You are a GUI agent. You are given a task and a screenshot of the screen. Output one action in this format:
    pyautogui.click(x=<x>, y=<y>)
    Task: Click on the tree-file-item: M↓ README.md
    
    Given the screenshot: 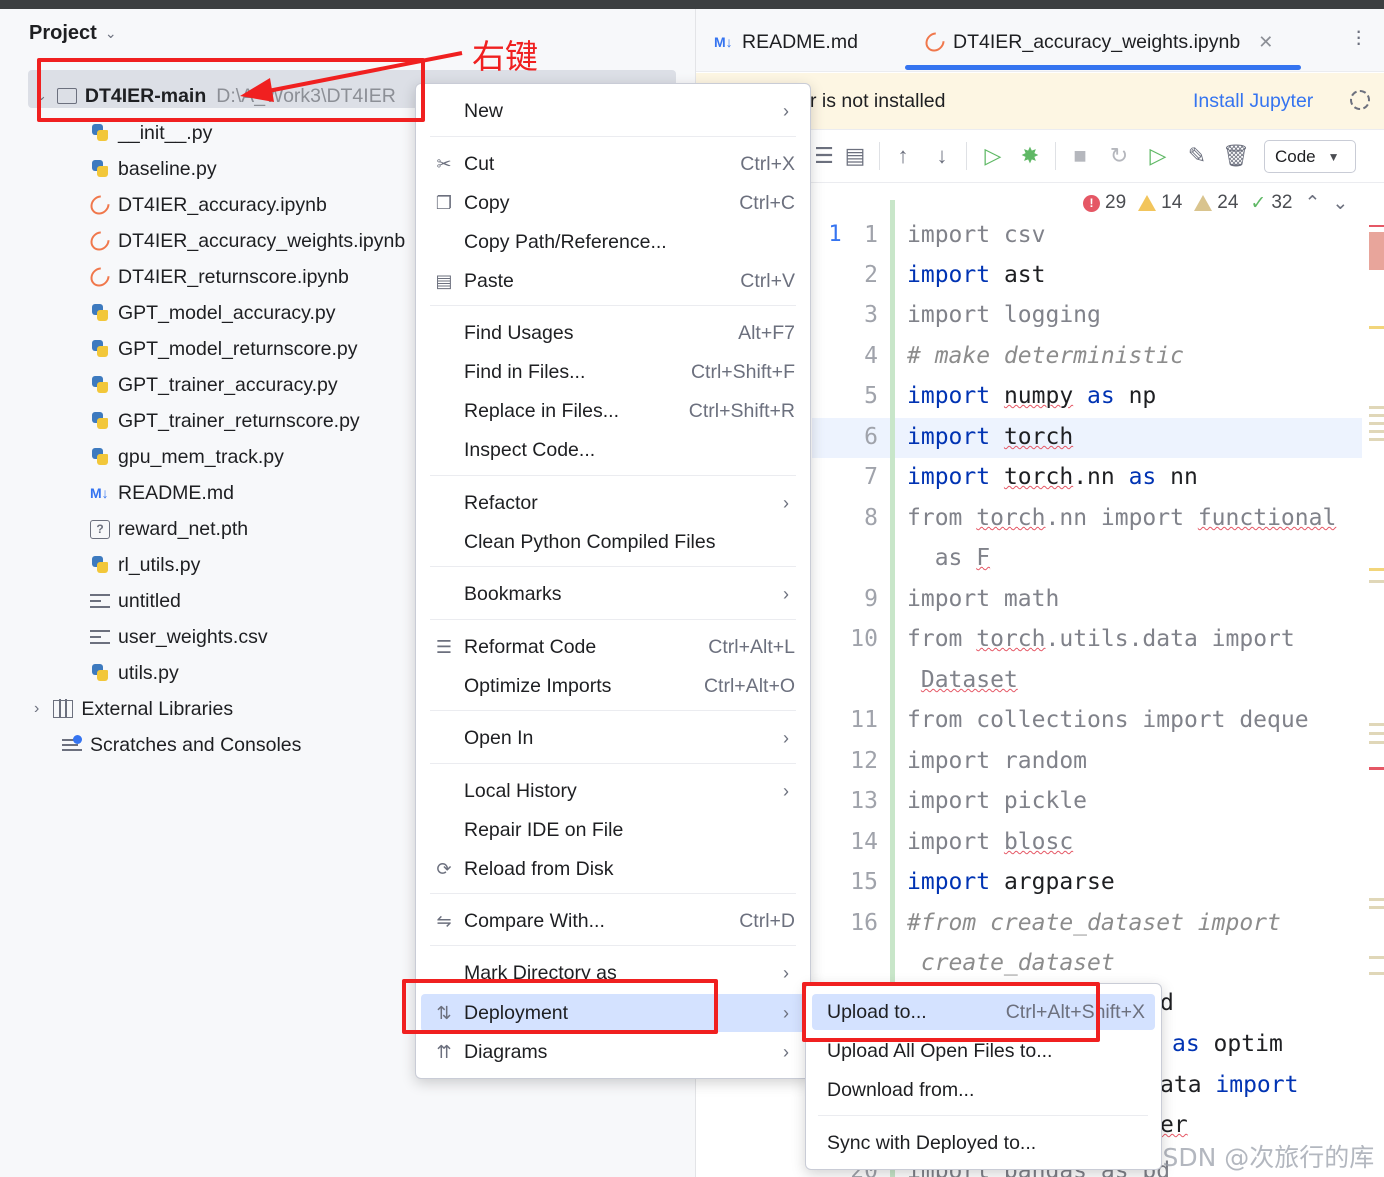 What is the action you would take?
    pyautogui.click(x=162, y=493)
    